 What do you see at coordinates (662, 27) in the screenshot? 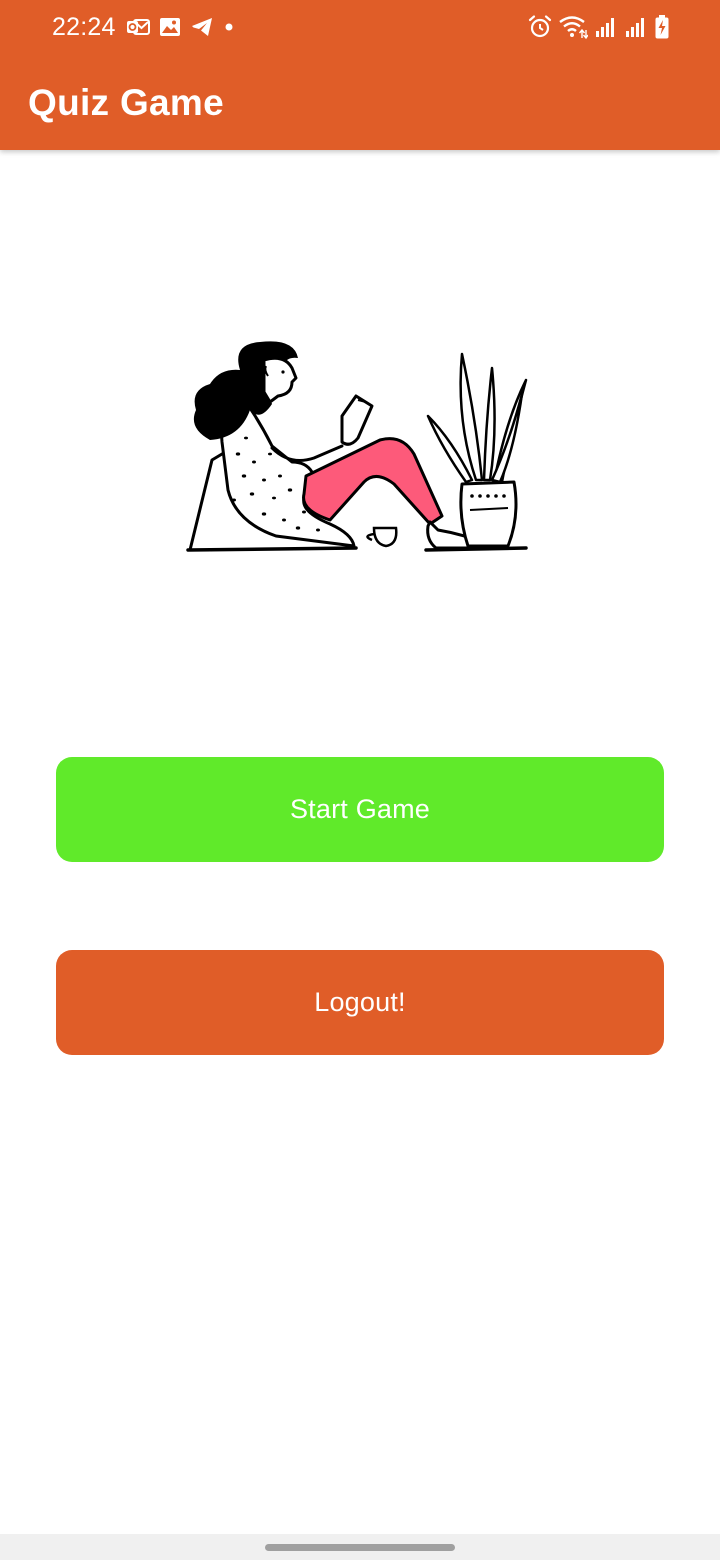
I see `battery-charging-icon` at bounding box center [662, 27].